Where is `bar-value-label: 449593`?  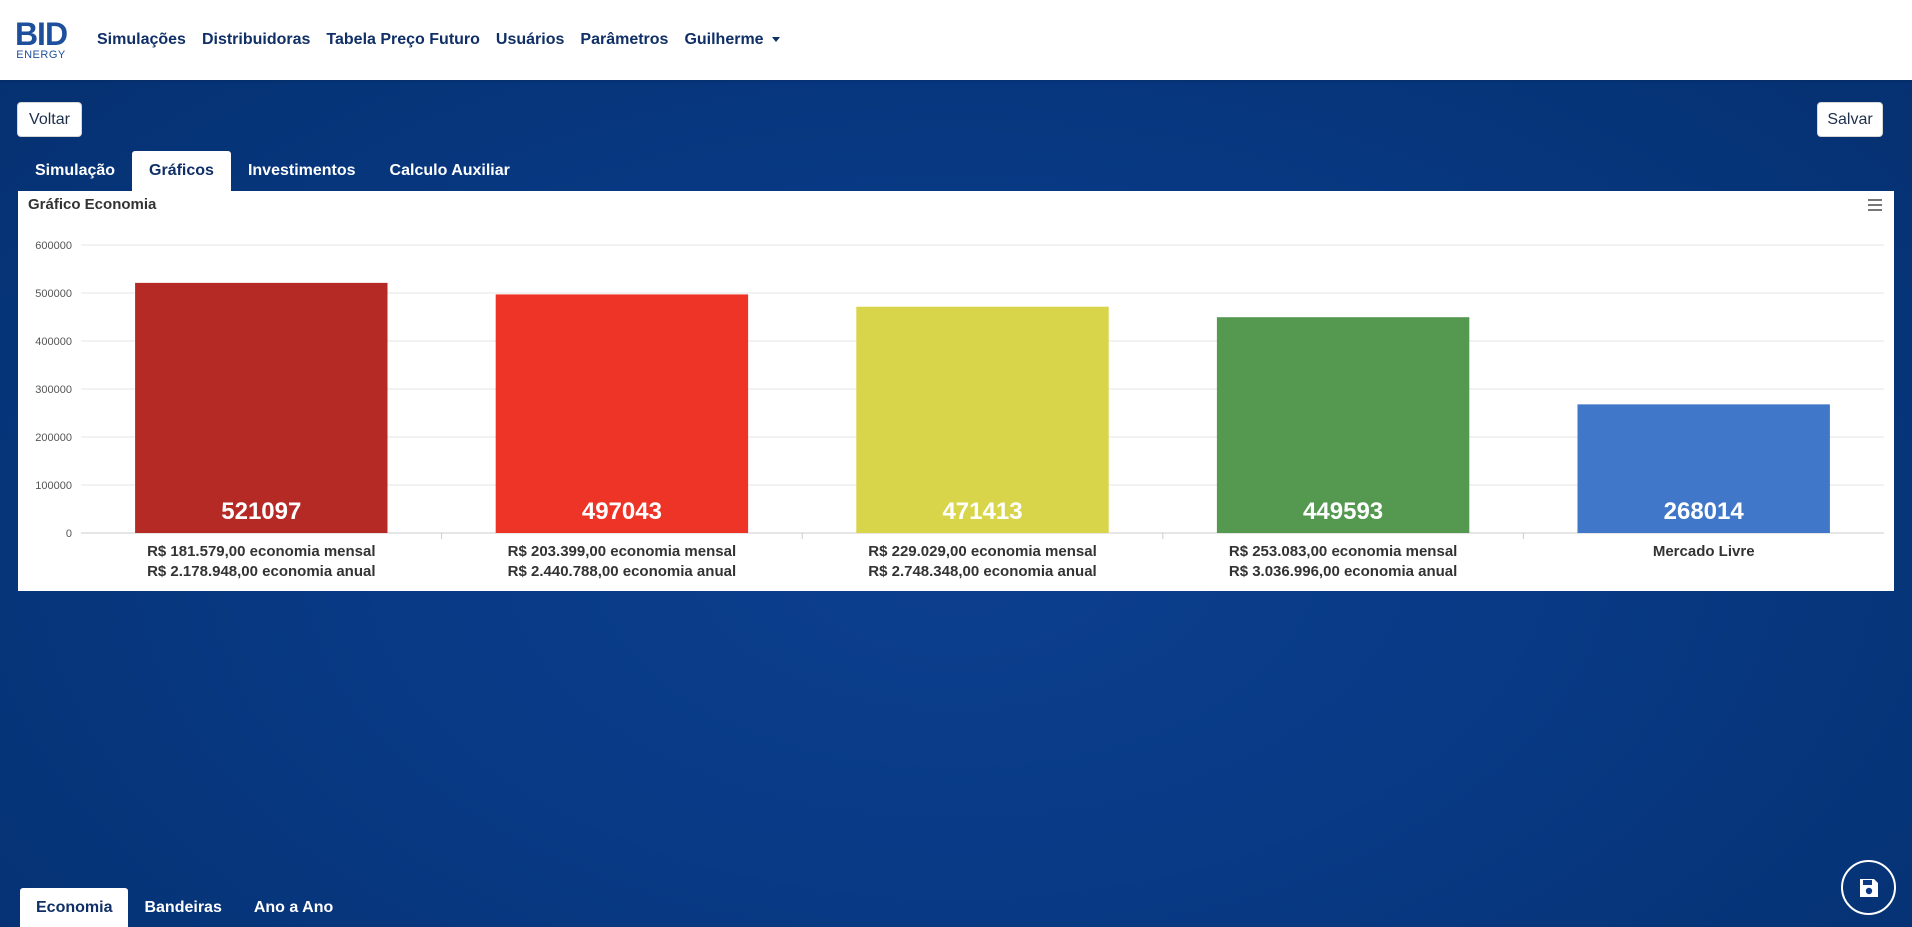 bar-value-label: 449593 is located at coordinates (1343, 511).